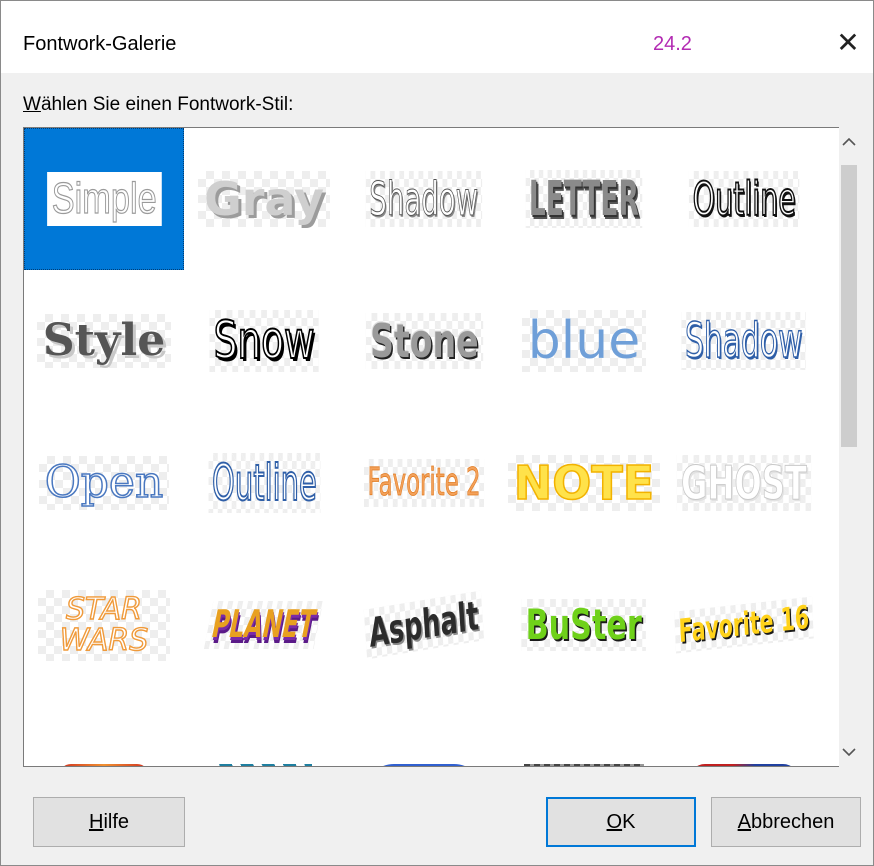  I want to click on fontwork-preview: GHOST, so click(744, 483).